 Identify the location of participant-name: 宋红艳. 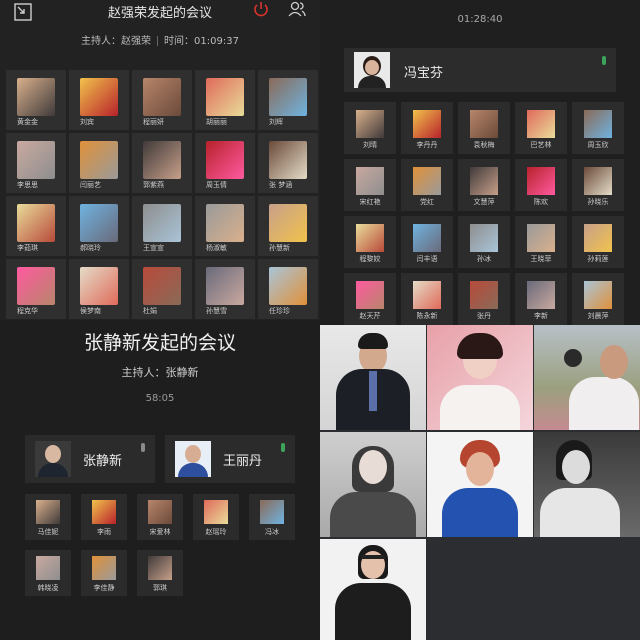
(370, 202).